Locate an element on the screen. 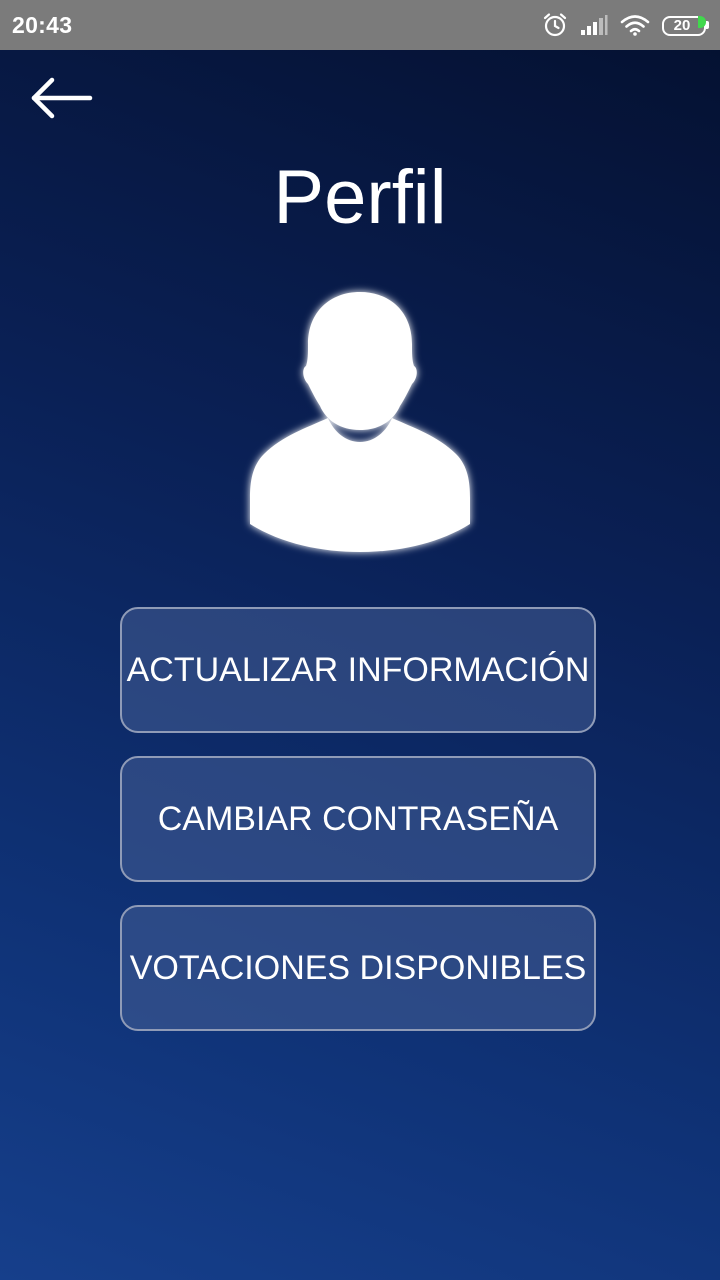  update-info-label: ACTUALIZAR INFORMACIÓN is located at coordinates (358, 669).